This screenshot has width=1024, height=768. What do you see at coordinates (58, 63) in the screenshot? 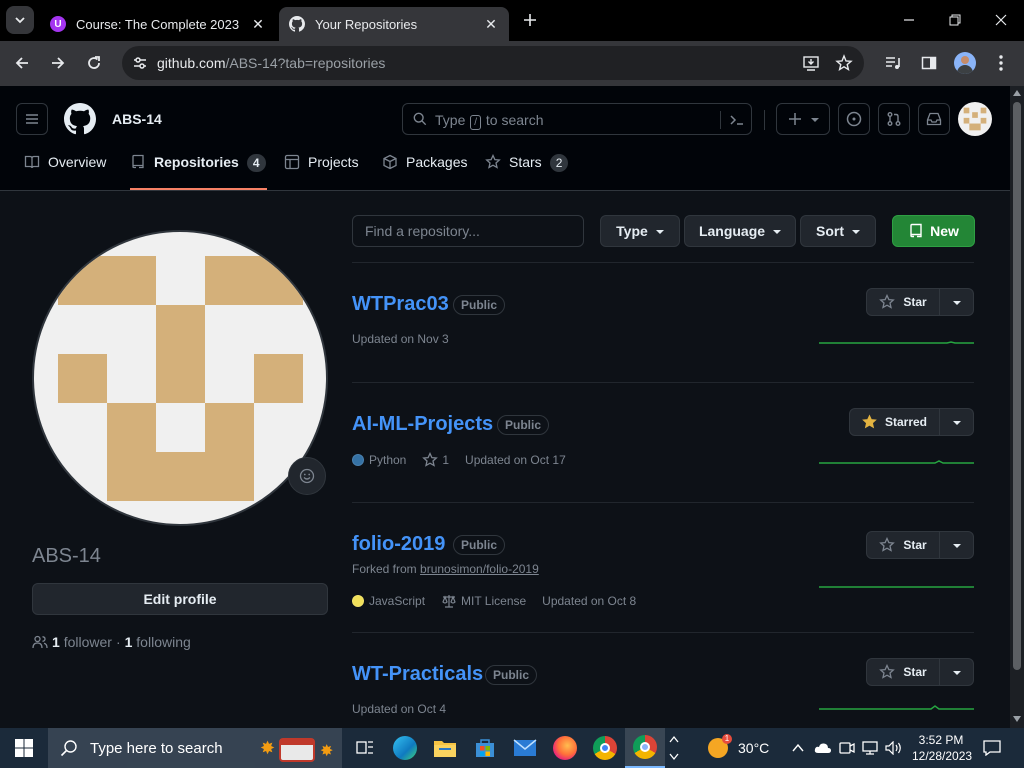
I see `forward-button` at bounding box center [58, 63].